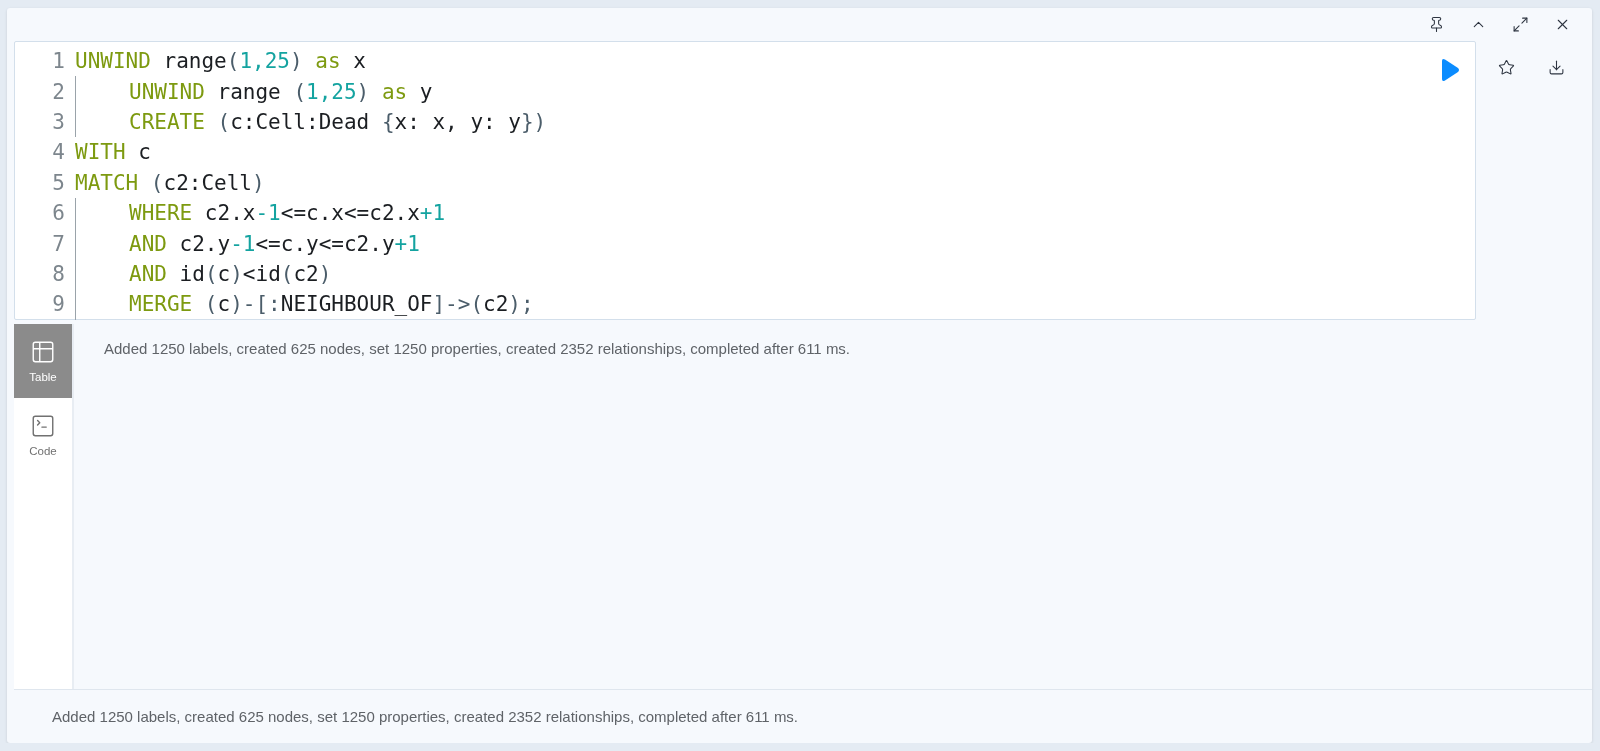 Image resolution: width=1600 pixels, height=751 pixels. What do you see at coordinates (58, 61) in the screenshot?
I see `line-number: 1` at bounding box center [58, 61].